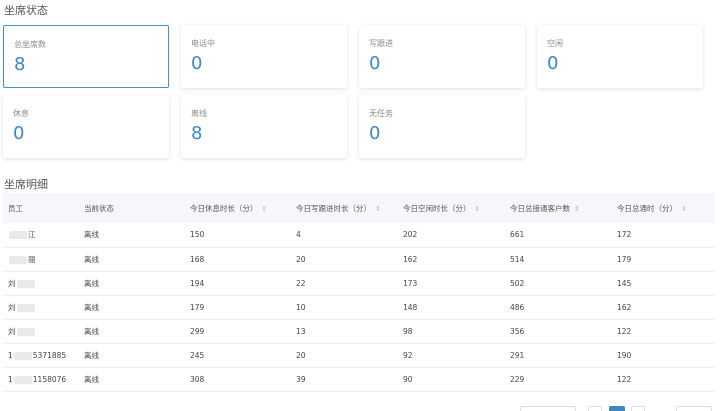  I want to click on table-row: 刘离线 299 13 98 356 122, so click(359, 331).